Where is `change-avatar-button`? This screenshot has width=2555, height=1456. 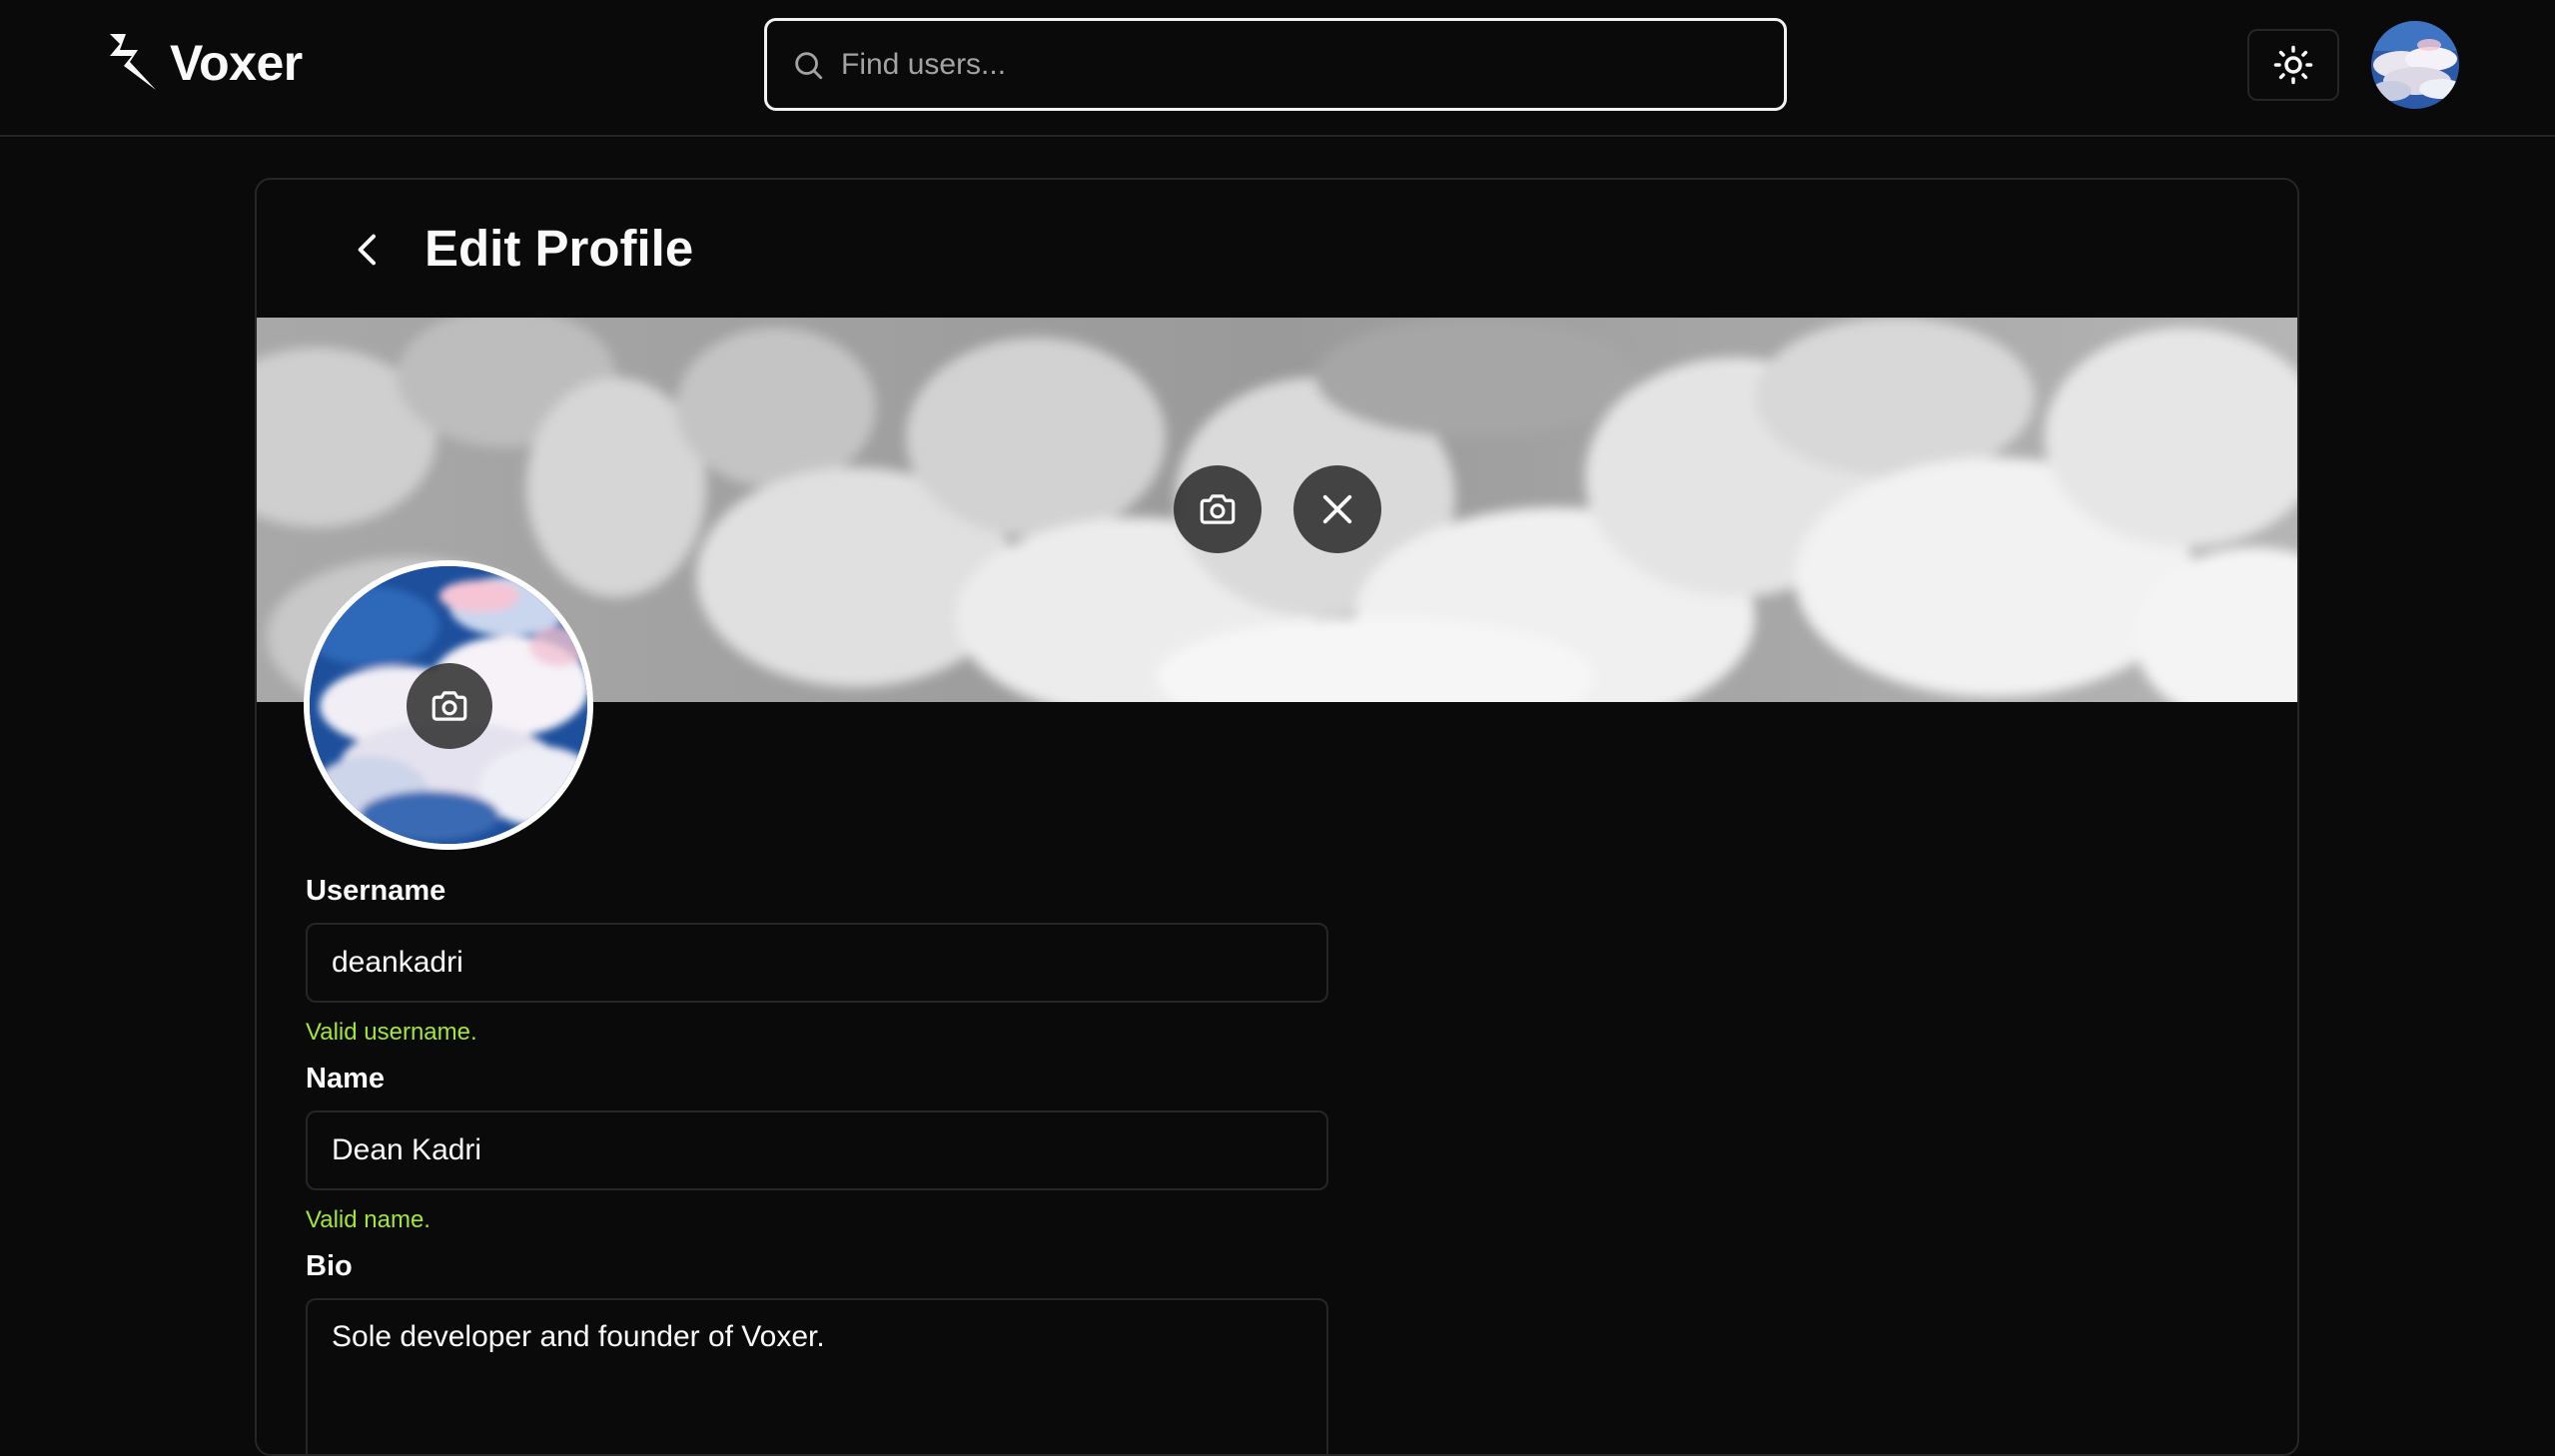 change-avatar-button is located at coordinates (449, 706).